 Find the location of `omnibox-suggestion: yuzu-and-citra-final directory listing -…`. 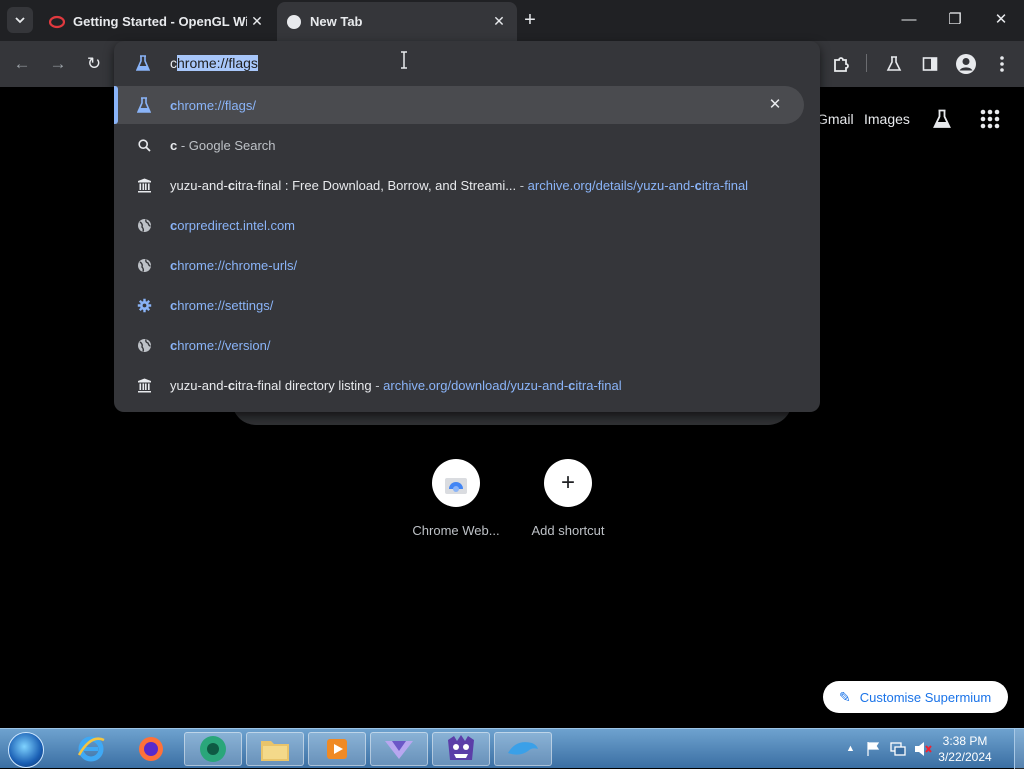

omnibox-suggestion: yuzu-and-citra-final directory listing -… is located at coordinates (459, 385).